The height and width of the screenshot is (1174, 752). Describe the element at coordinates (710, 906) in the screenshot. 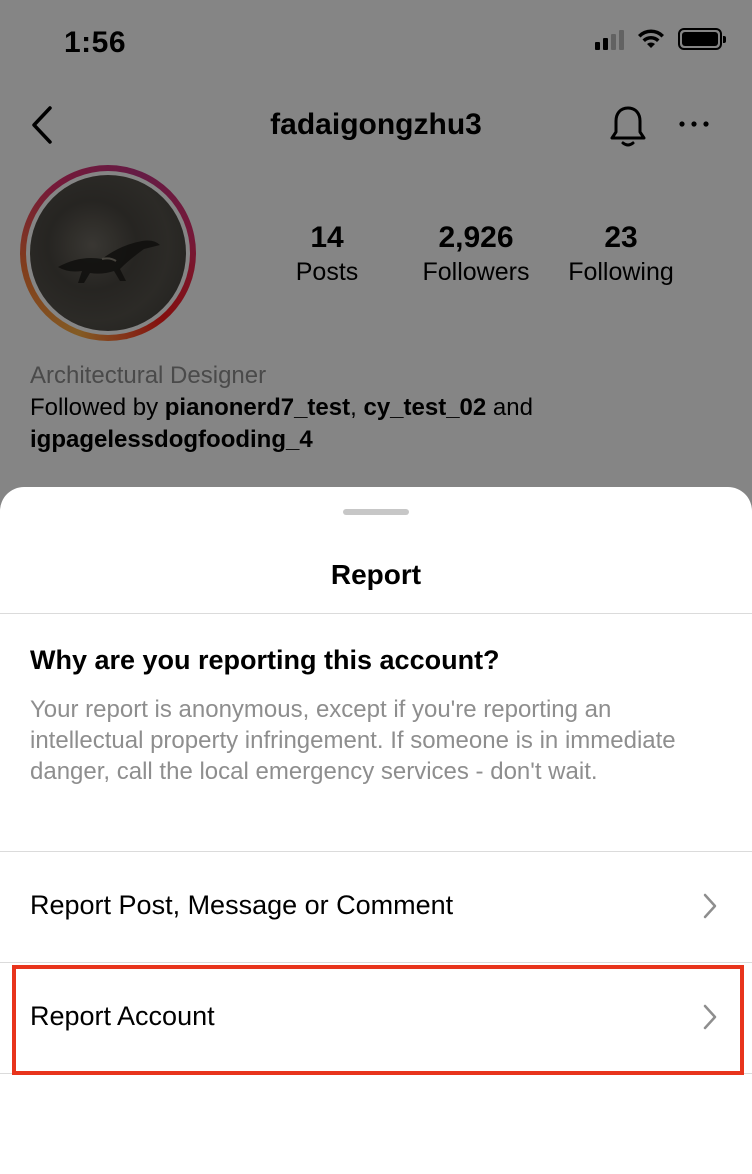

I see `chevron-right-icon` at that location.